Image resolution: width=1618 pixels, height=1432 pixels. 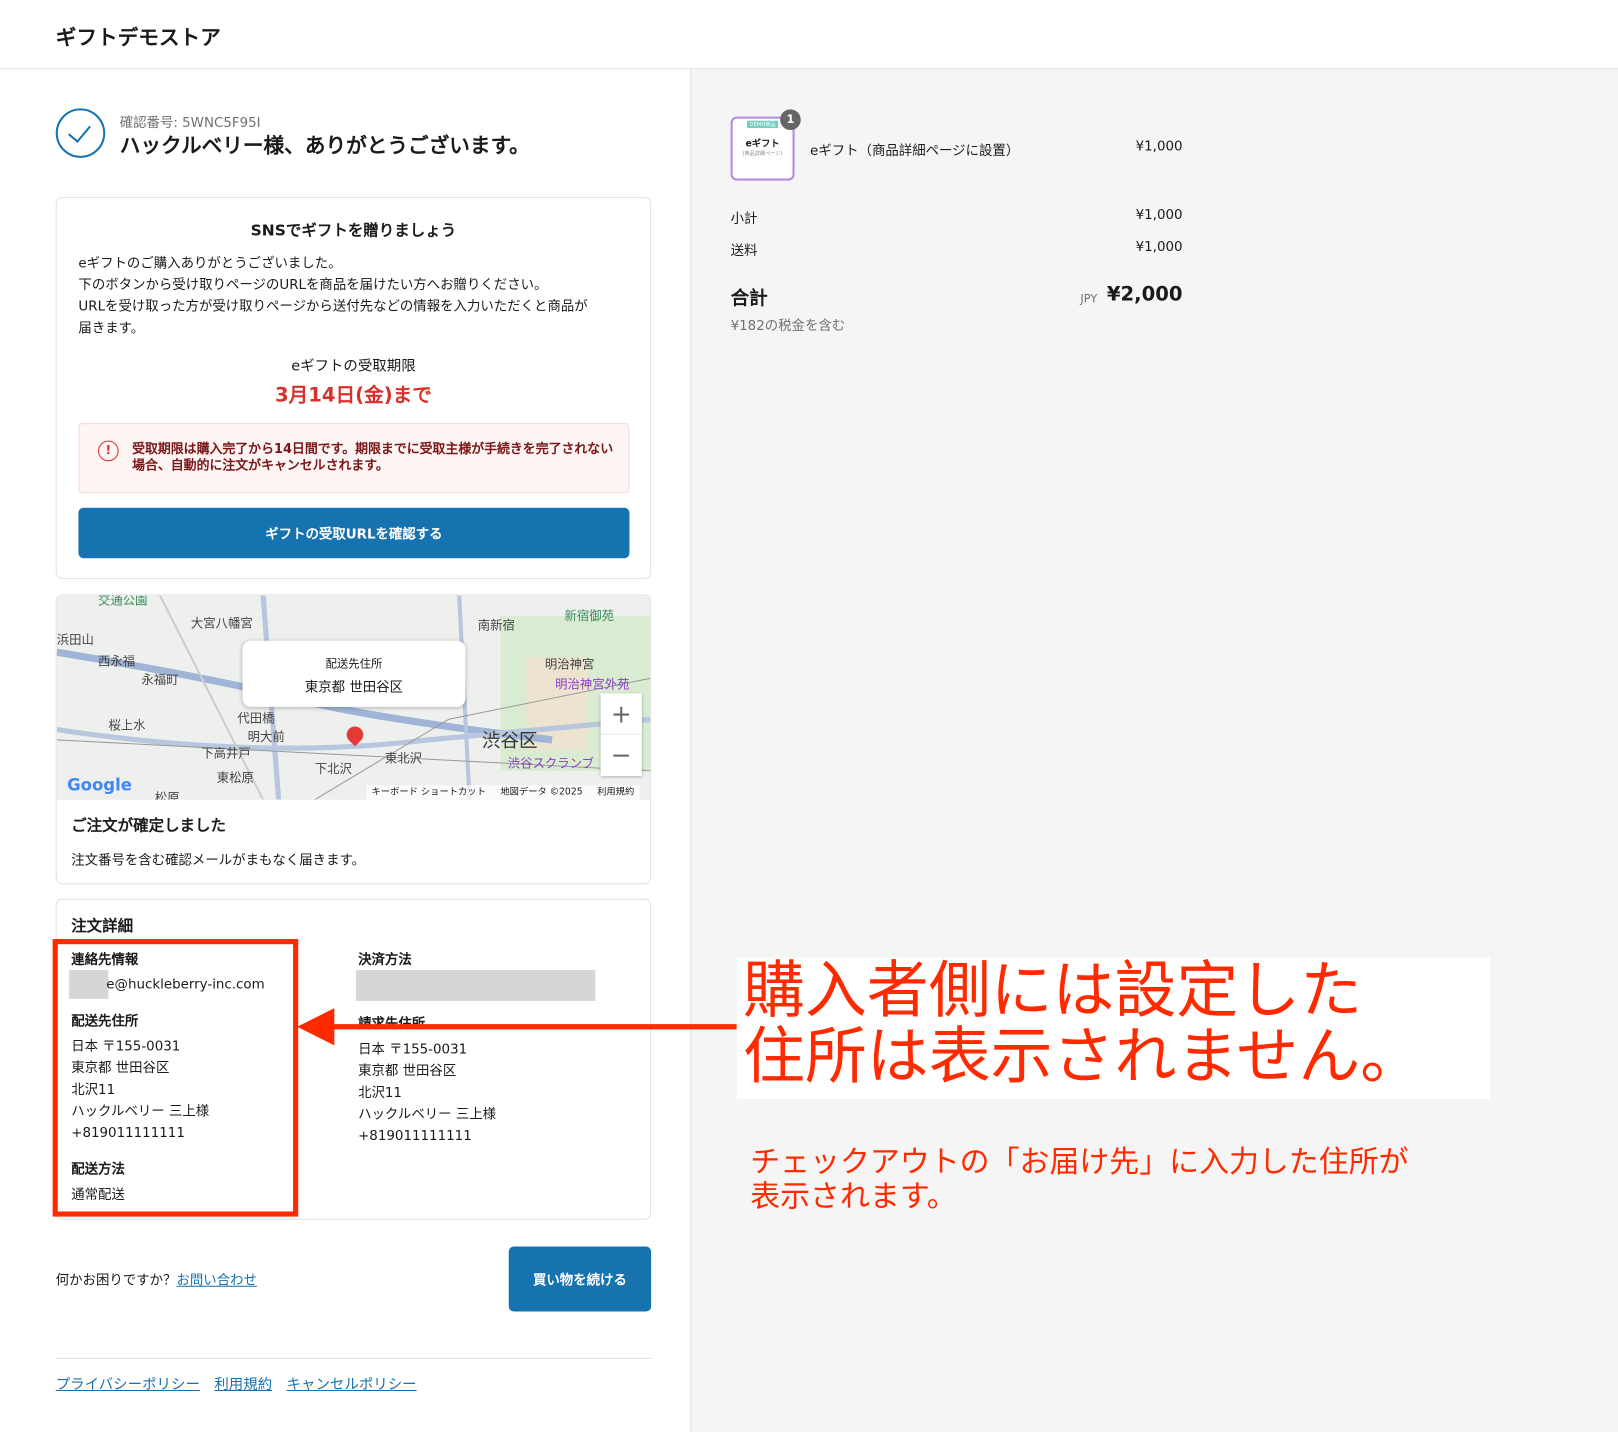 I want to click on thumb-subtitle: (商品詳細ページ), so click(x=762, y=153).